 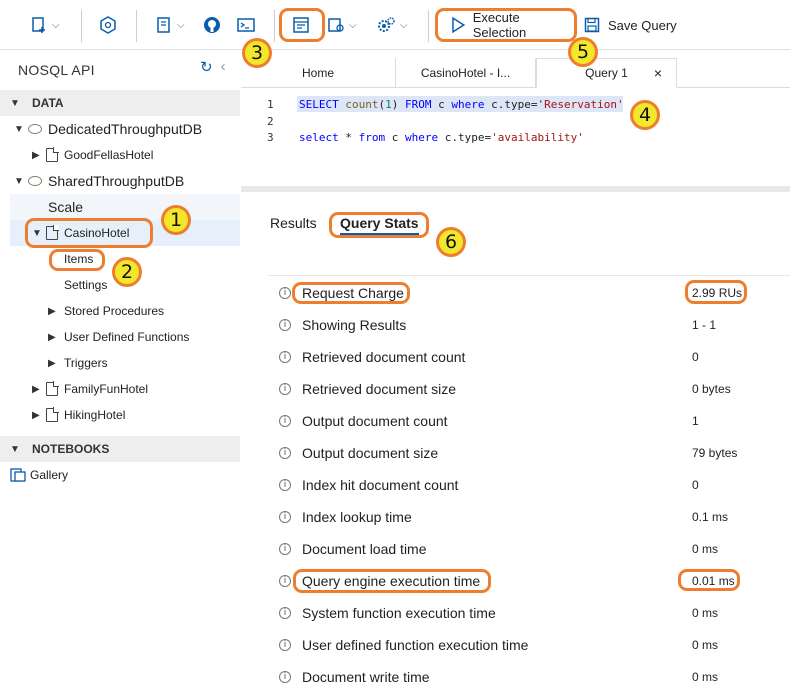 I want to click on tree-items: Items, so click(x=78, y=259).